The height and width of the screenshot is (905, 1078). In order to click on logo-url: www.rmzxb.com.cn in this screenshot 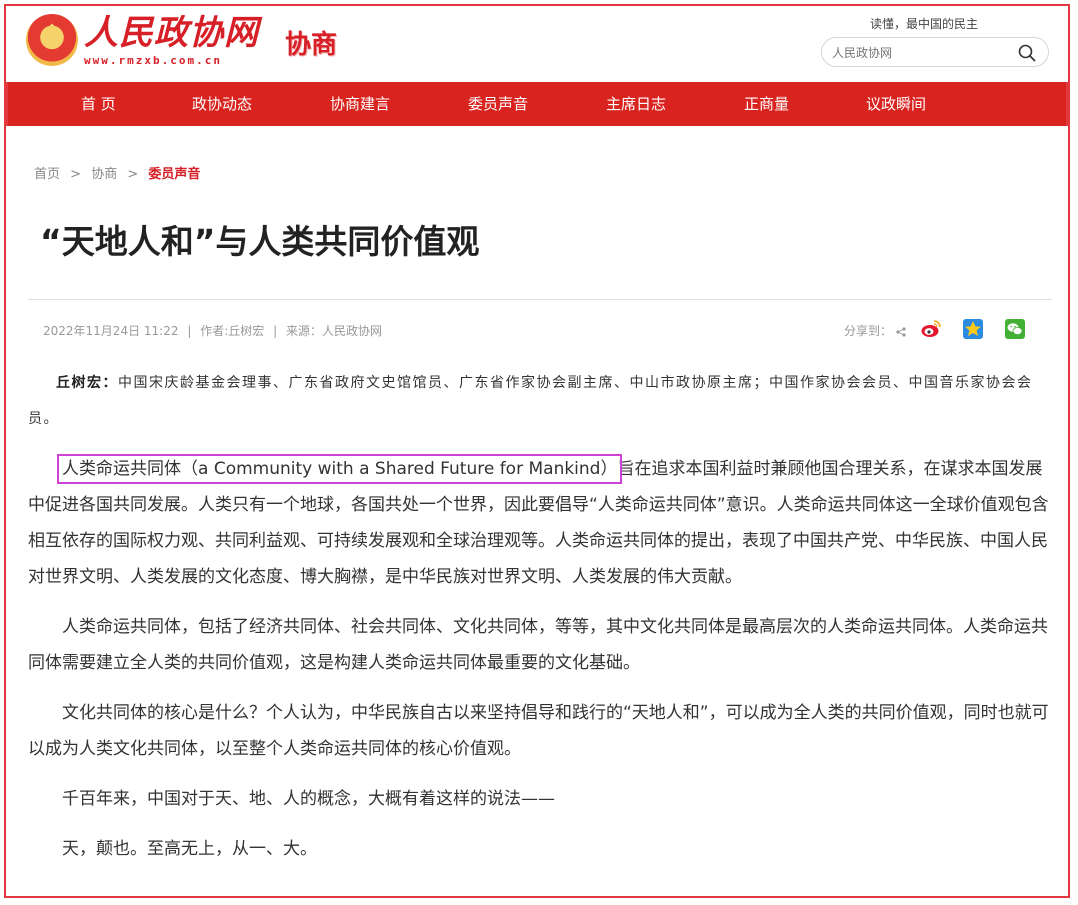, I will do `click(153, 60)`.